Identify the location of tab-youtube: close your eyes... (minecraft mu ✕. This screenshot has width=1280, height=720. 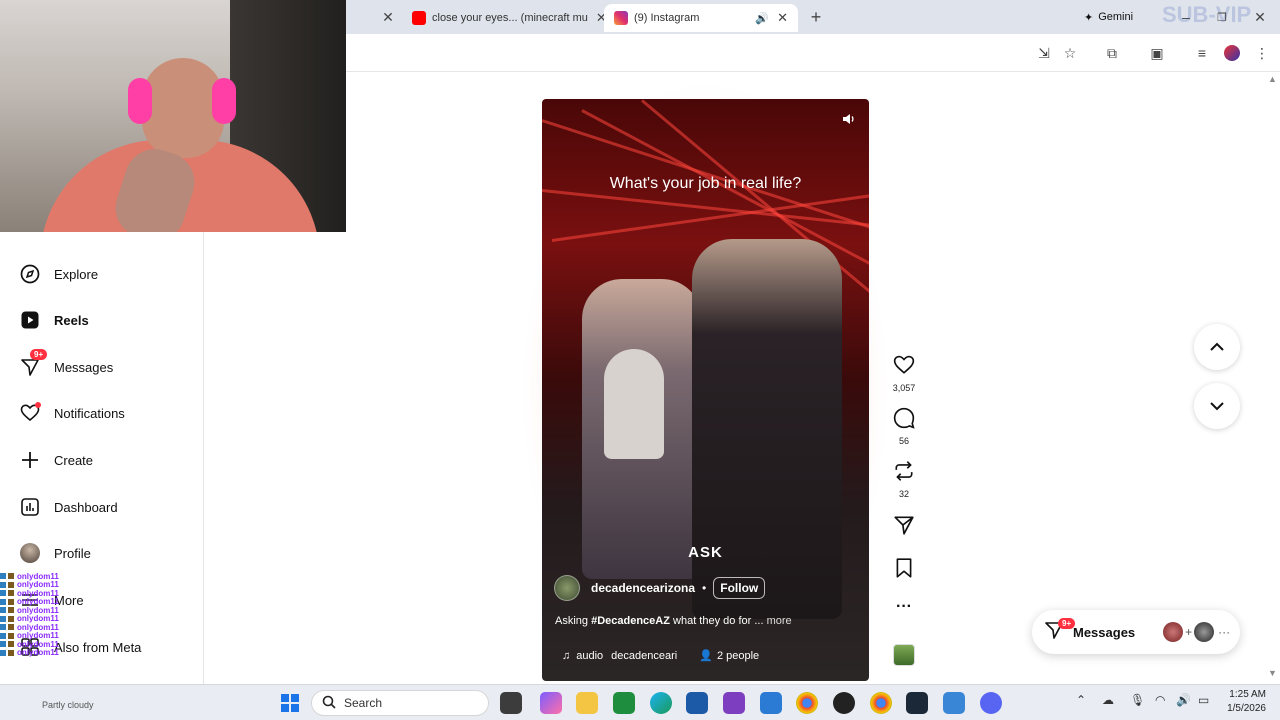
(509, 18).